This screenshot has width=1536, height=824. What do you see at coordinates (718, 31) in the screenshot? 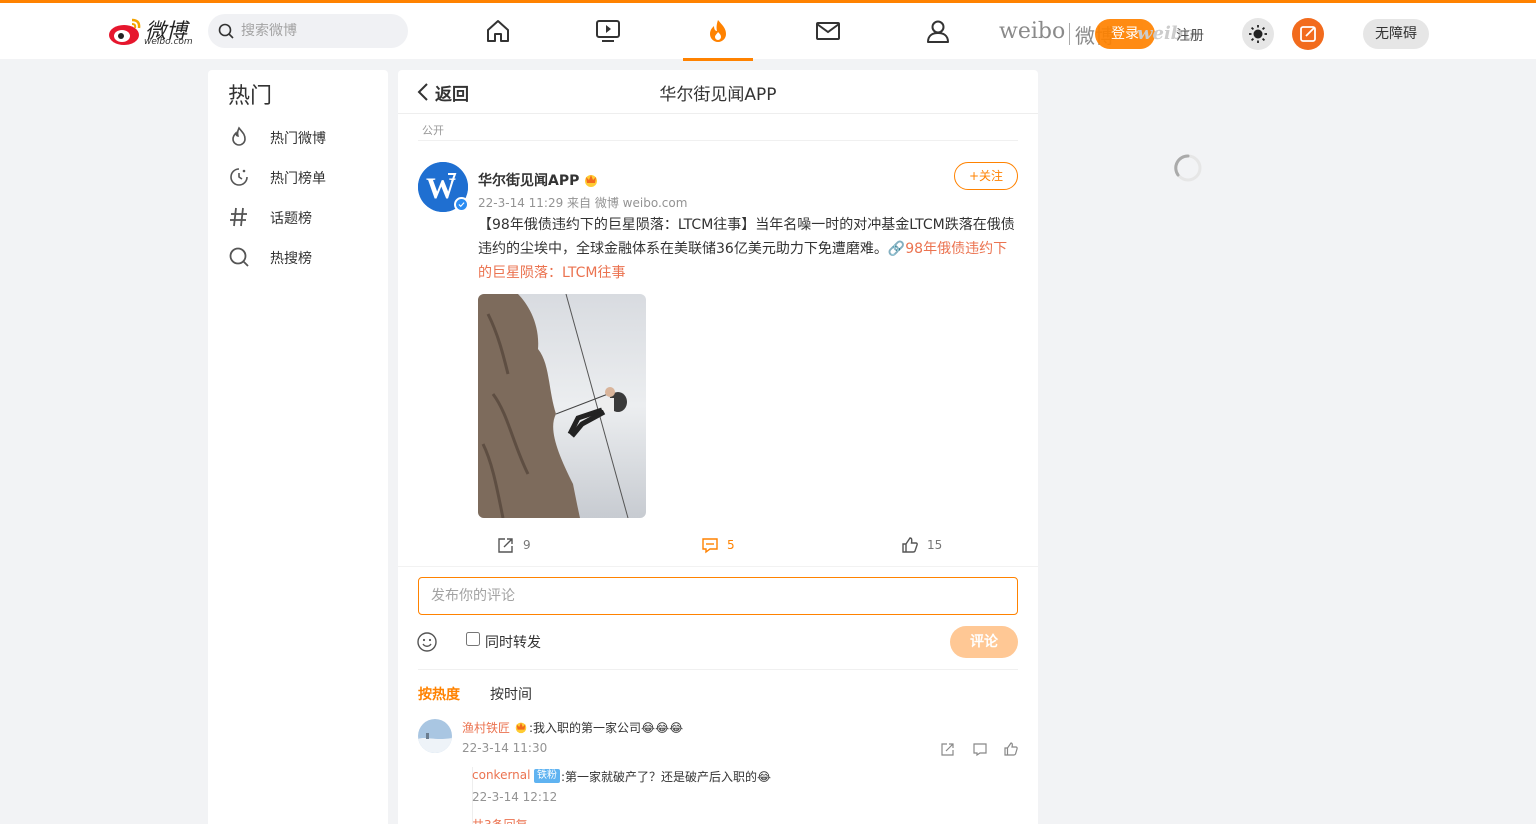
I see `hot-icon` at bounding box center [718, 31].